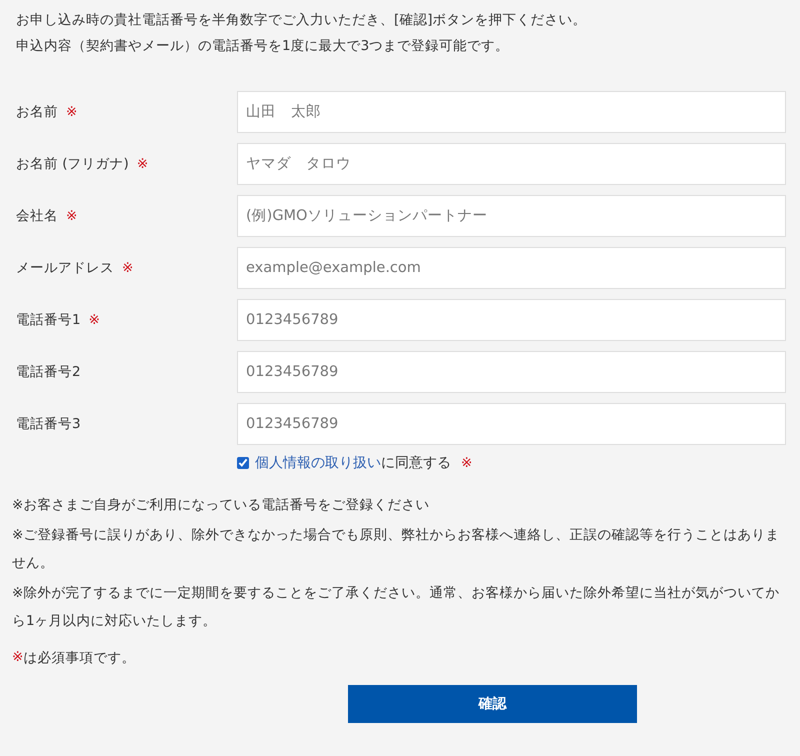  What do you see at coordinates (302, 20) in the screenshot?
I see `instruction-text: お申し込み時の貴社電話番号を半角数字でご入力いただき、[確認]ボタンを押下ください。` at bounding box center [302, 20].